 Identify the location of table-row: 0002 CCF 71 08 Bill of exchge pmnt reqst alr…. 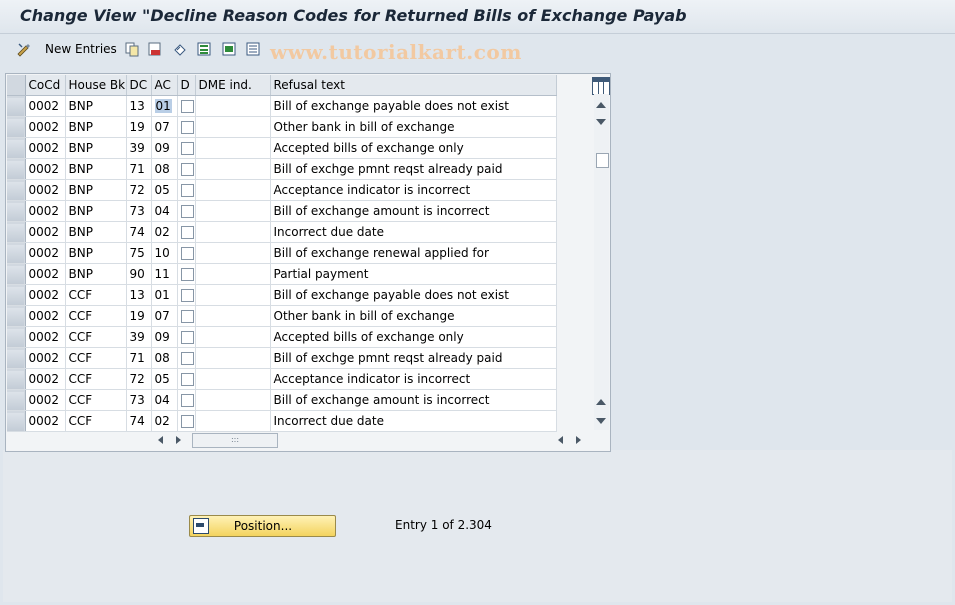
(282, 358).